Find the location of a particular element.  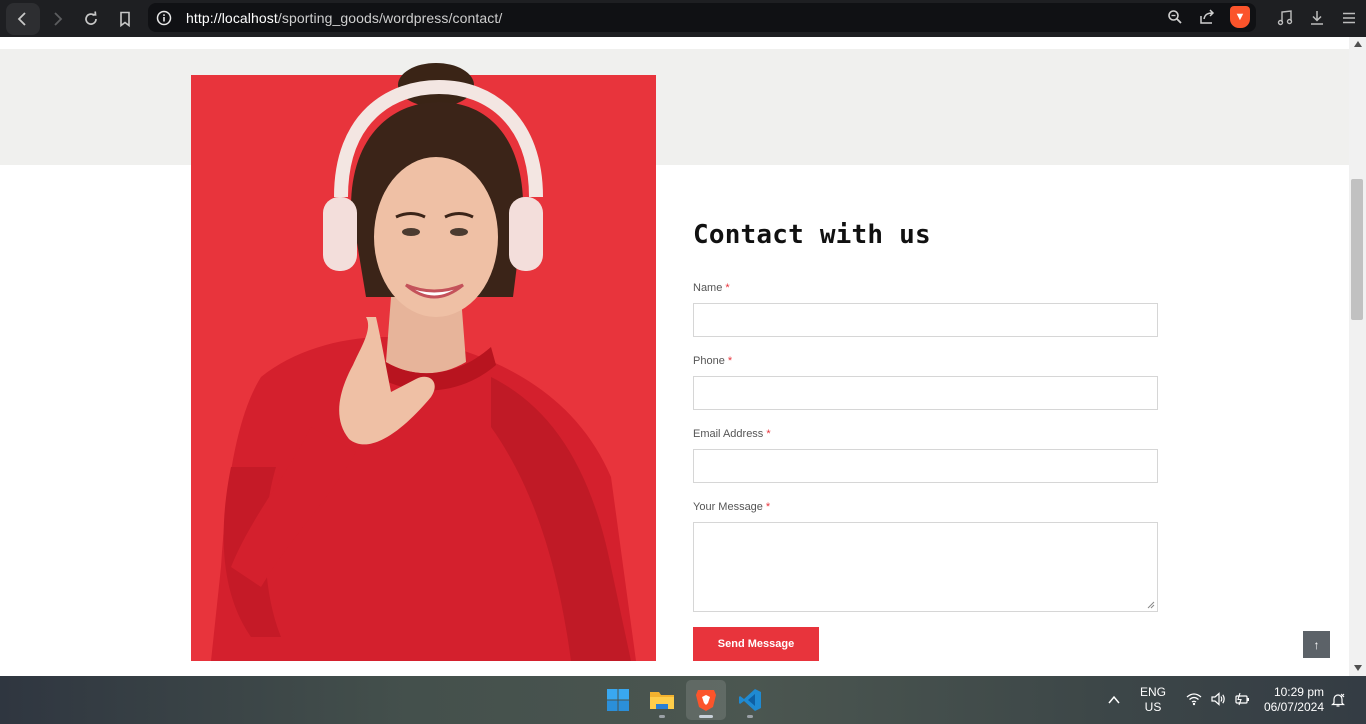

scroll-up-arrow is located at coordinates (1357, 45).